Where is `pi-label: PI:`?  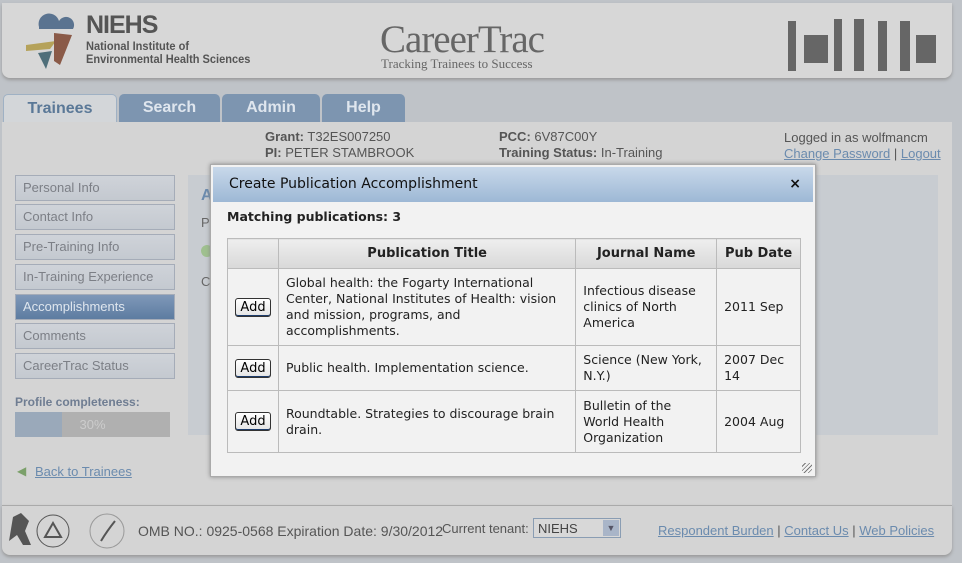 pi-label: PI: is located at coordinates (273, 152).